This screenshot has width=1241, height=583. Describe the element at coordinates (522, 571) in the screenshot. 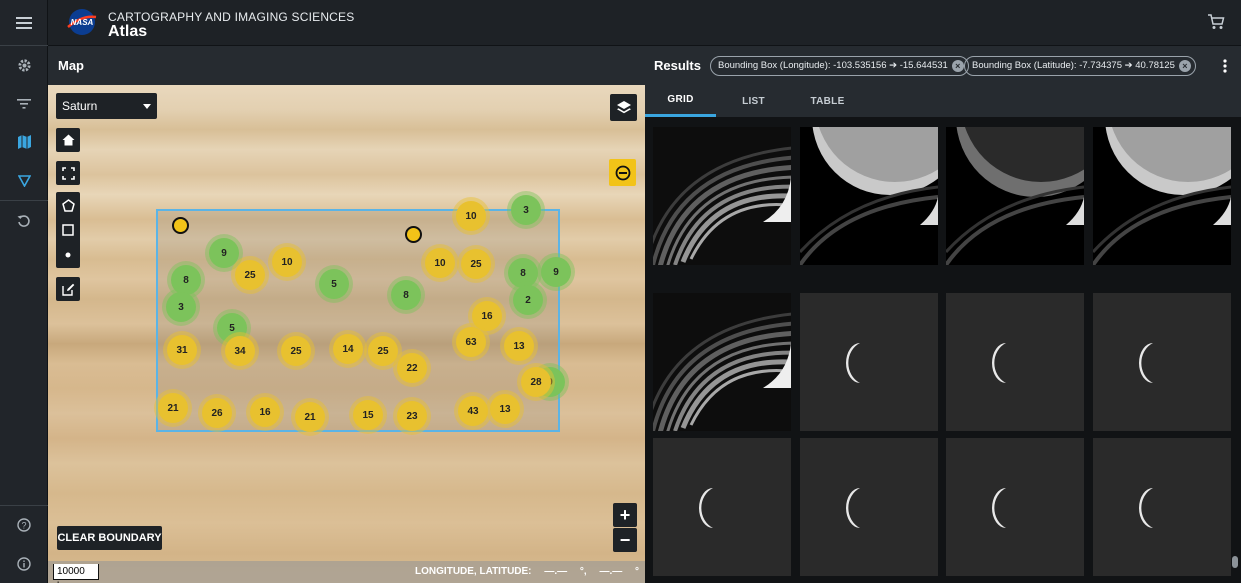

I see `cursor-coordinates: LONGITUDE, LATITUDE: —.— °, —.— °` at that location.